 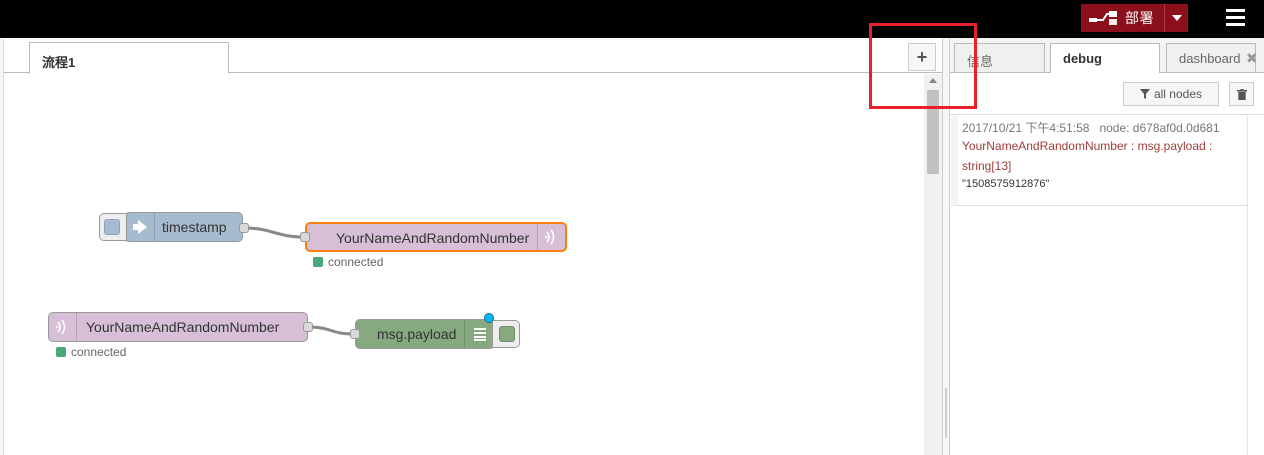 I want to click on message-meta: 2017/10/21 下午4:51:58 node: d678af0d.0d681, so click(x=1104, y=128).